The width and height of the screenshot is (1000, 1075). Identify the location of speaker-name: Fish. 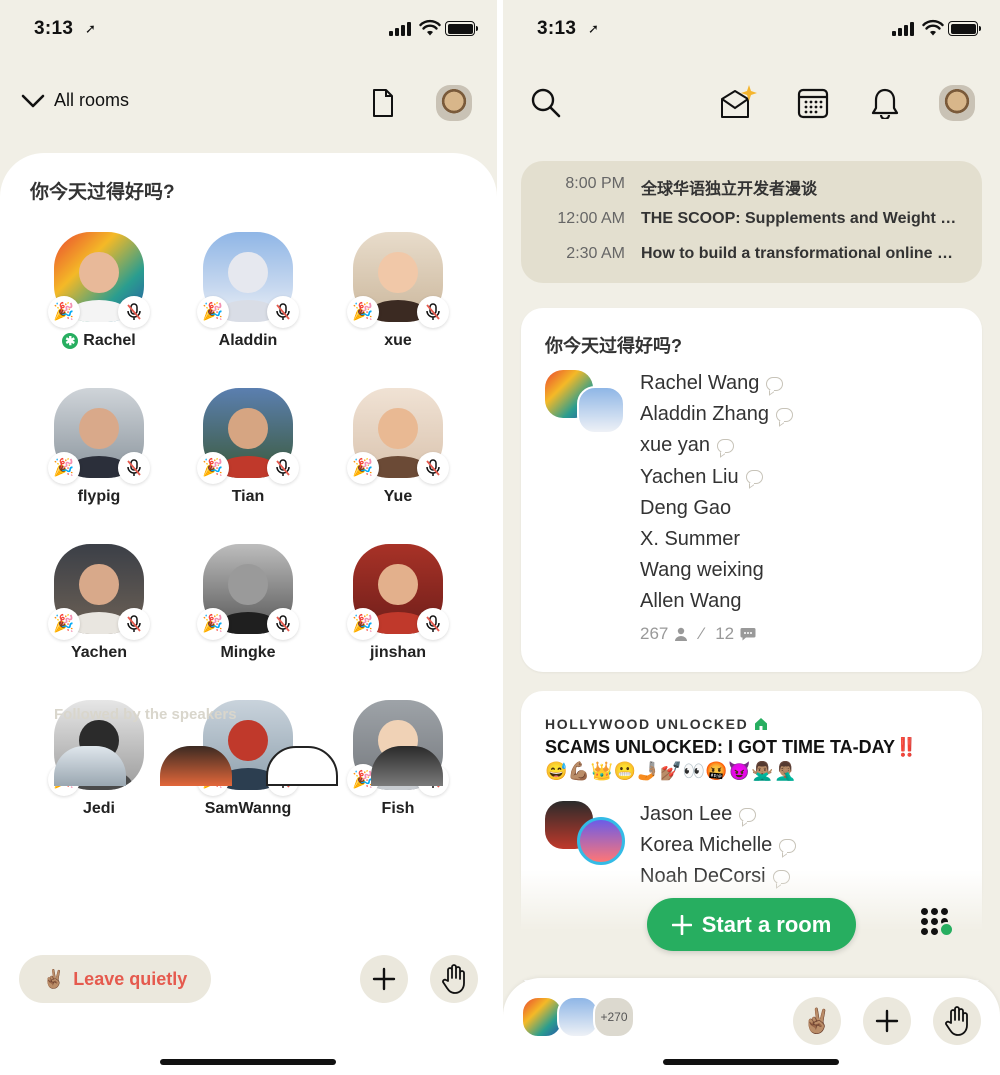
(398, 808).